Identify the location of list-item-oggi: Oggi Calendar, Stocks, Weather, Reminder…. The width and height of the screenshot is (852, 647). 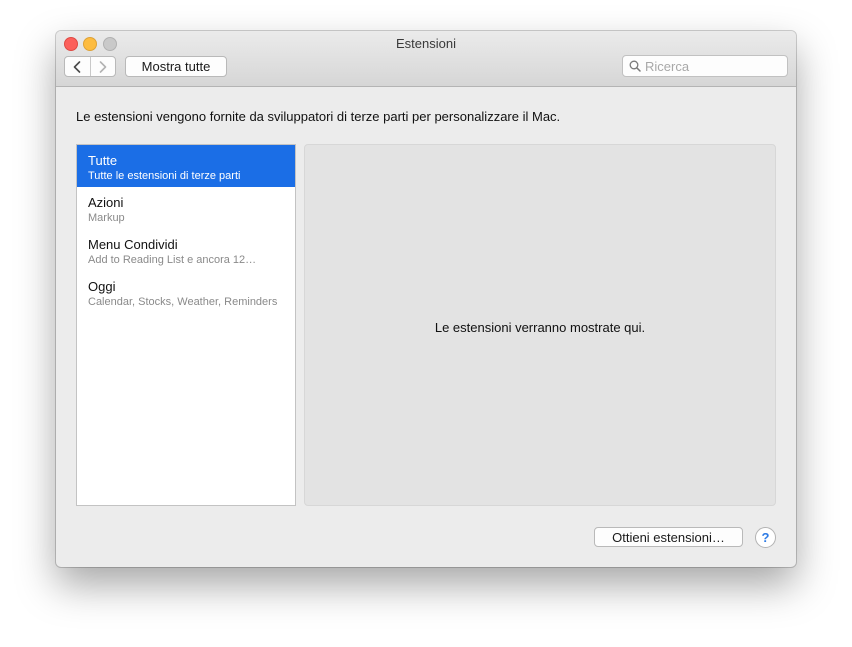
(186, 292).